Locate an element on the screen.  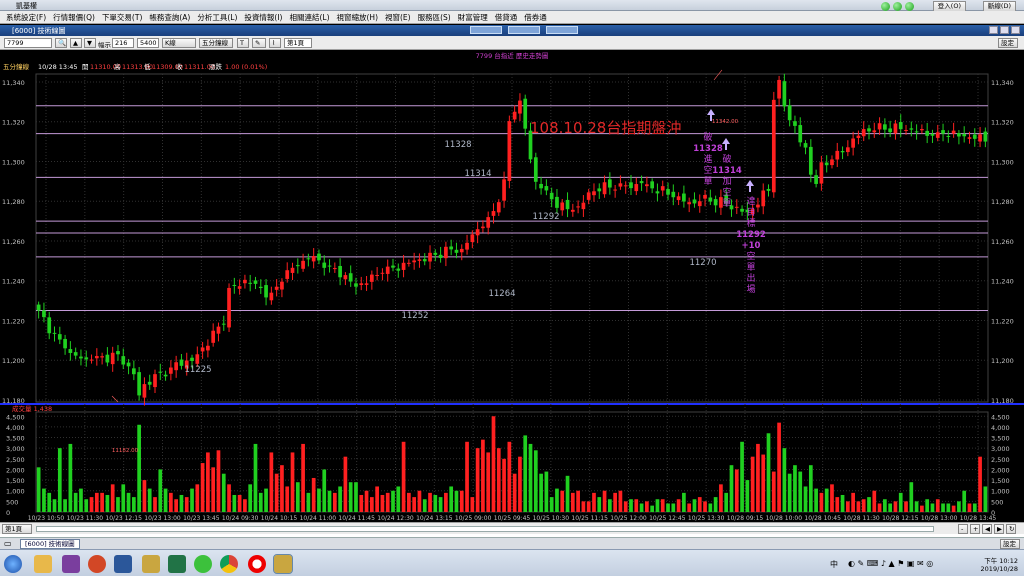
menu-item-6: 相關連結(L) is located at coordinates (309, 17).